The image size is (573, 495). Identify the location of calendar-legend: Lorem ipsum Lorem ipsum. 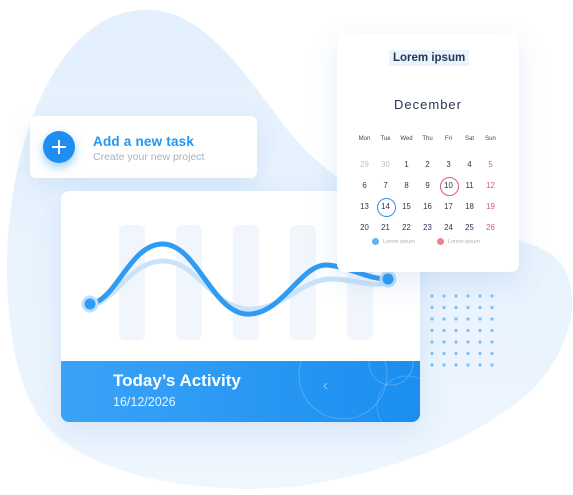
(428, 244).